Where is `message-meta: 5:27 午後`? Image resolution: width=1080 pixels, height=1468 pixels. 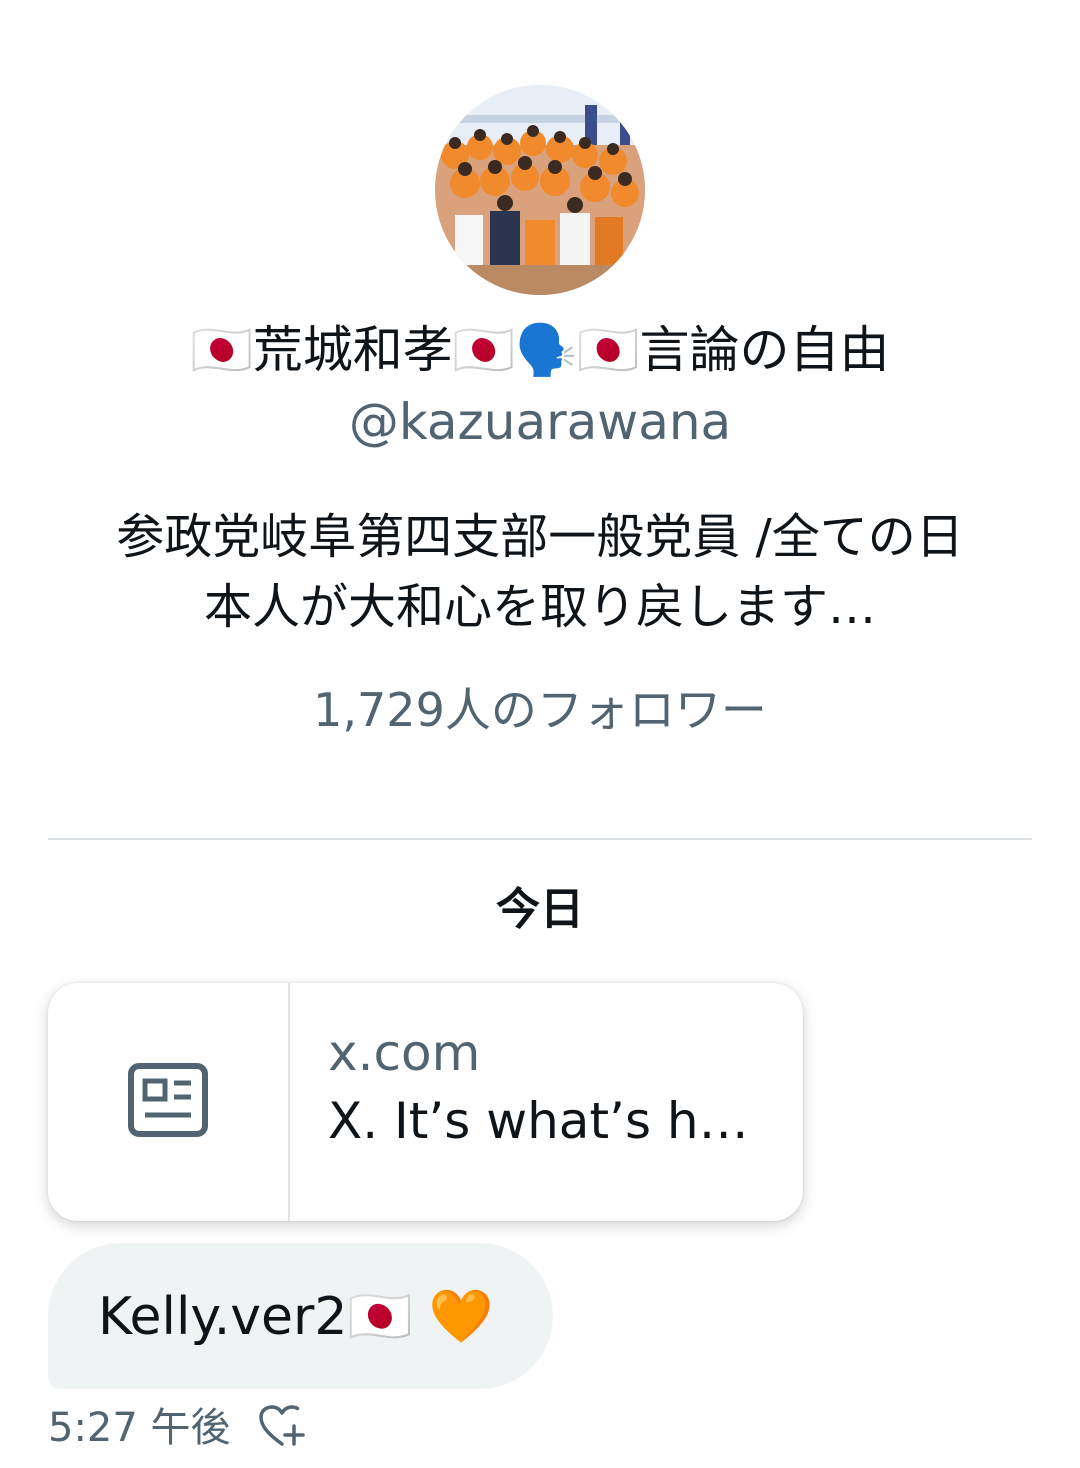
message-meta: 5:27 午後 is located at coordinates (177, 1428).